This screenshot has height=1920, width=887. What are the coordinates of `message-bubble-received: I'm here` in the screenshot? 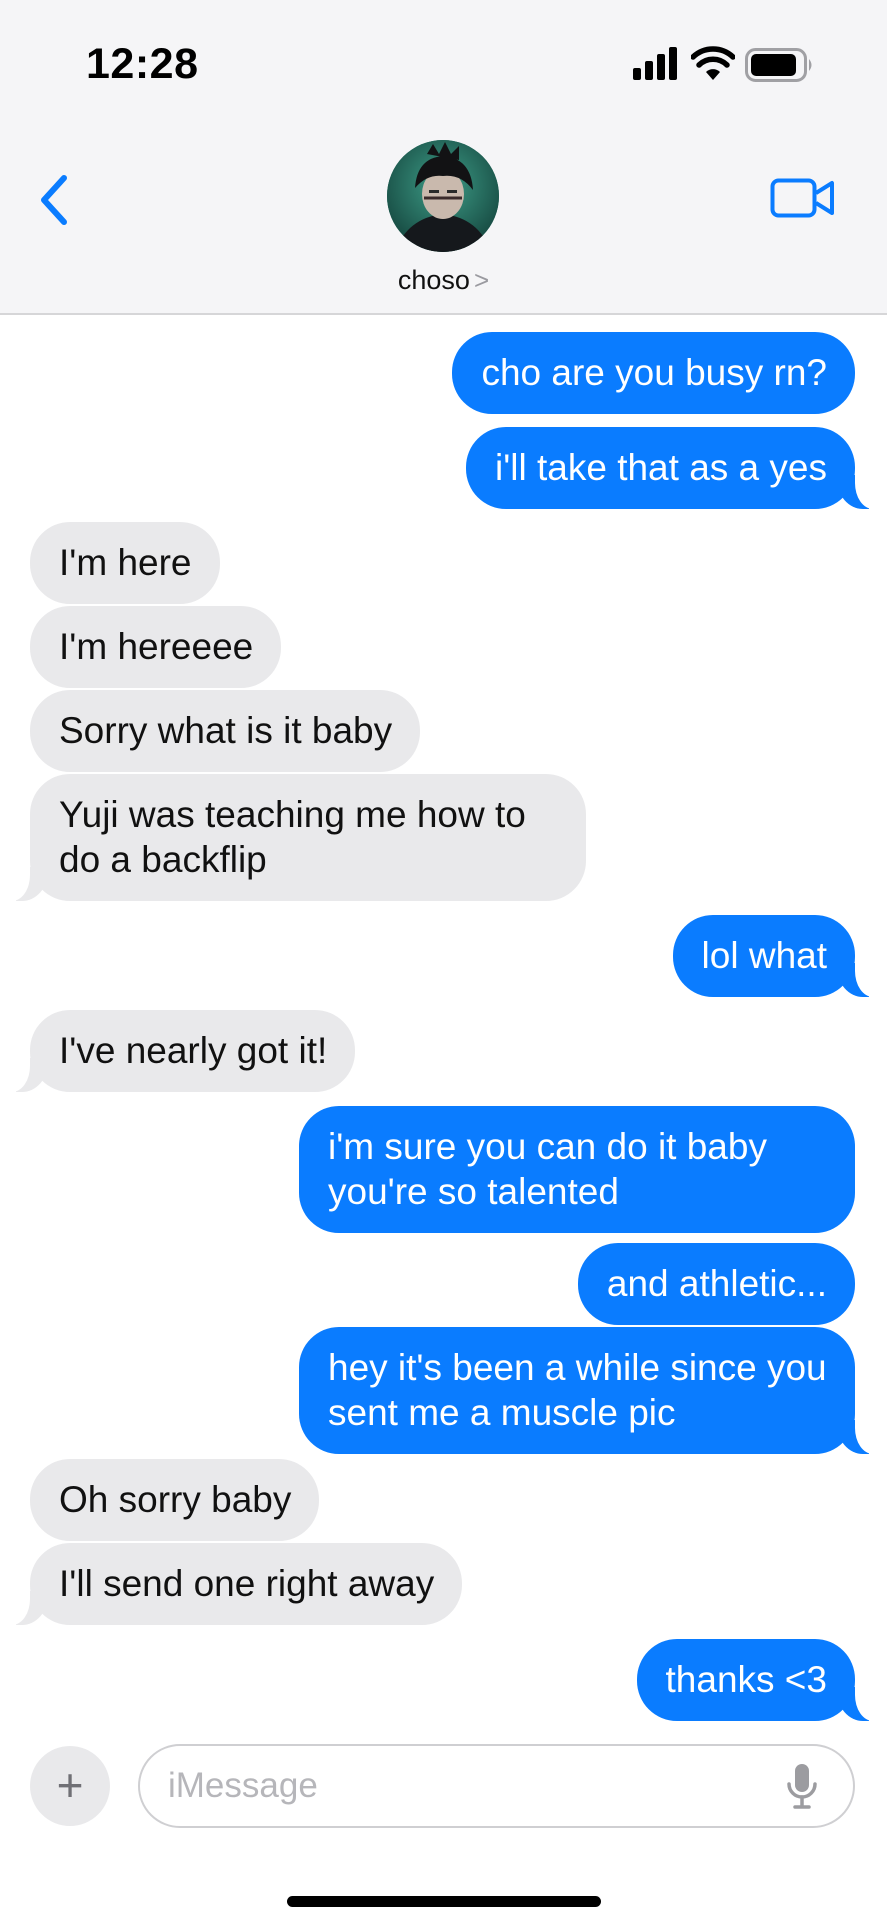 It's located at (125, 563).